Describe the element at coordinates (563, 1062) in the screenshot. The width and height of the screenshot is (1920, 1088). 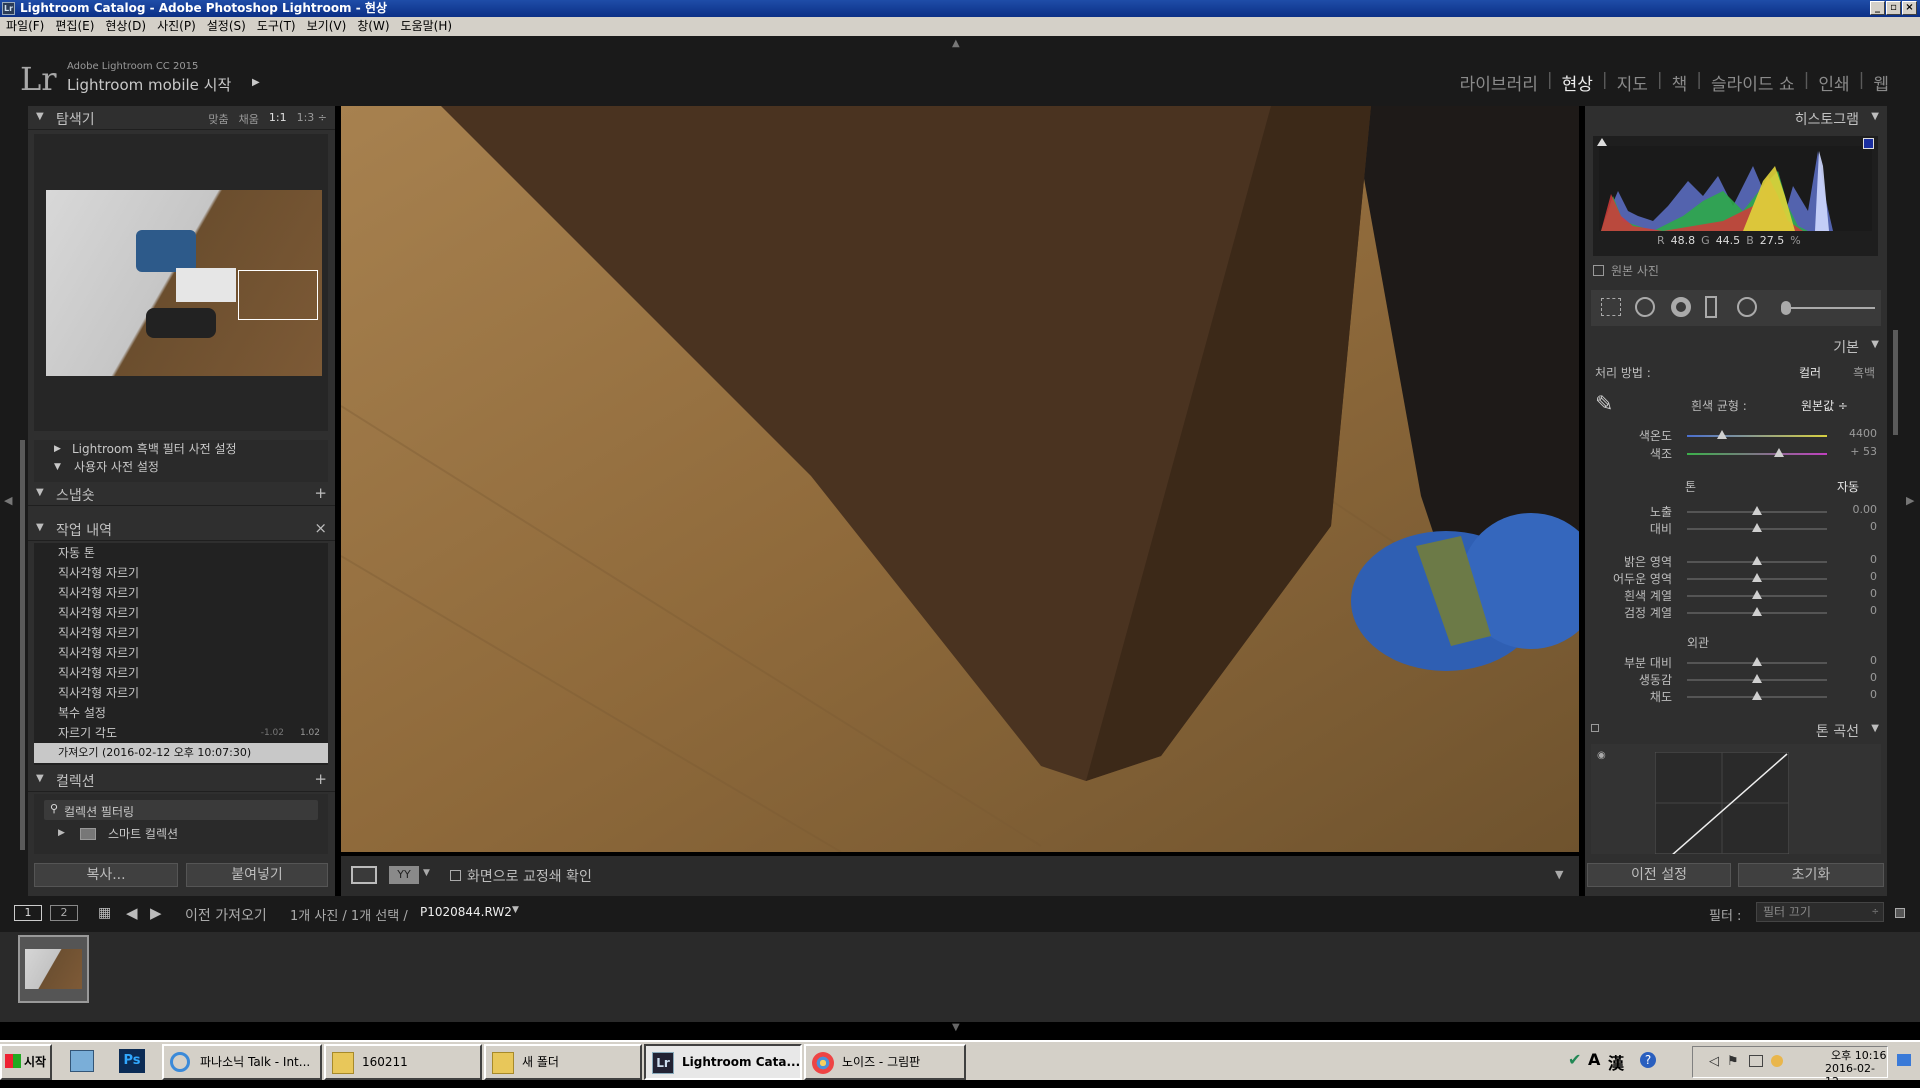
I see `taskbar-item-folder: 새 폴더` at that location.